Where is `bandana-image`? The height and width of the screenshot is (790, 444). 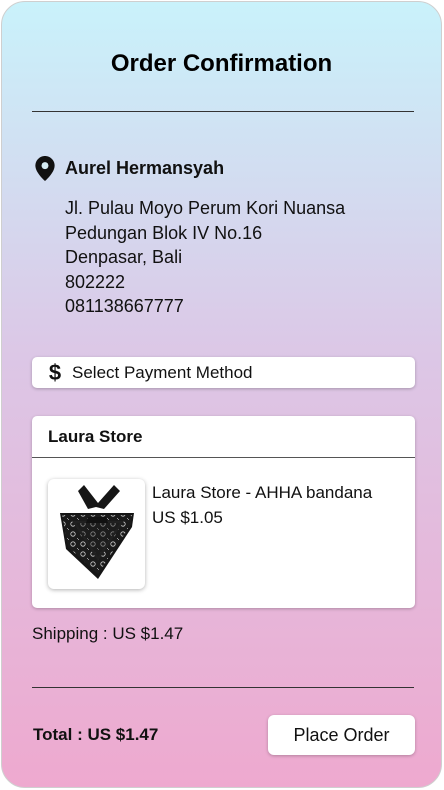 bandana-image is located at coordinates (97, 532).